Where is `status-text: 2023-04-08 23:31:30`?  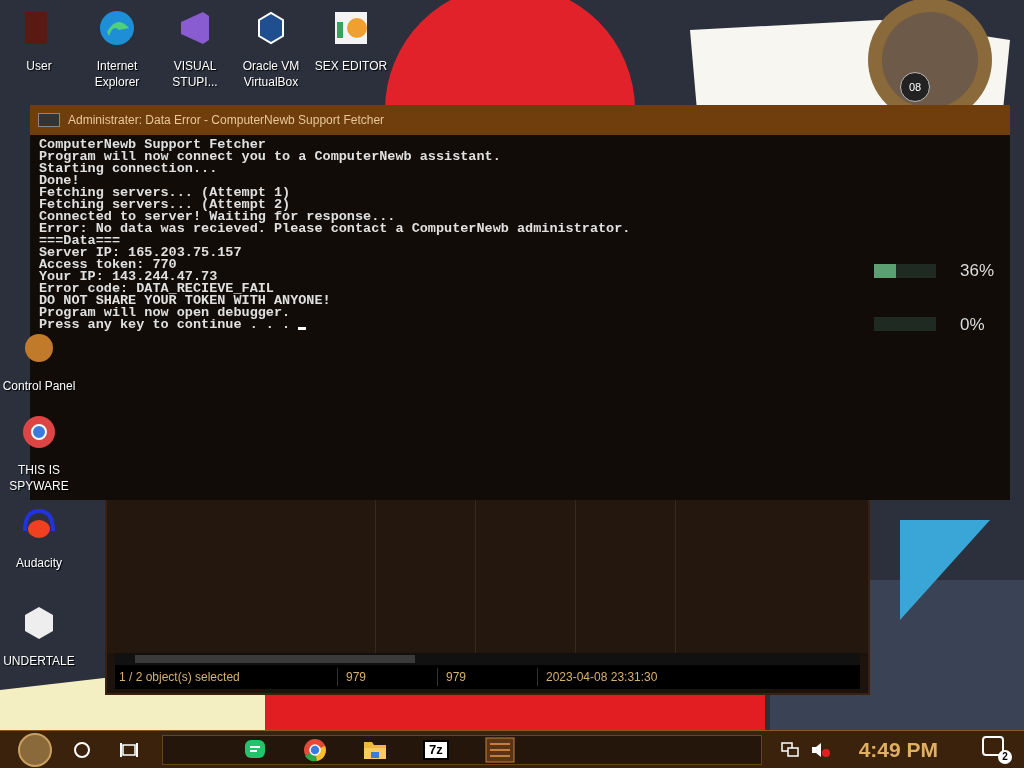 status-text: 2023-04-08 23:31:30 is located at coordinates (698, 677).